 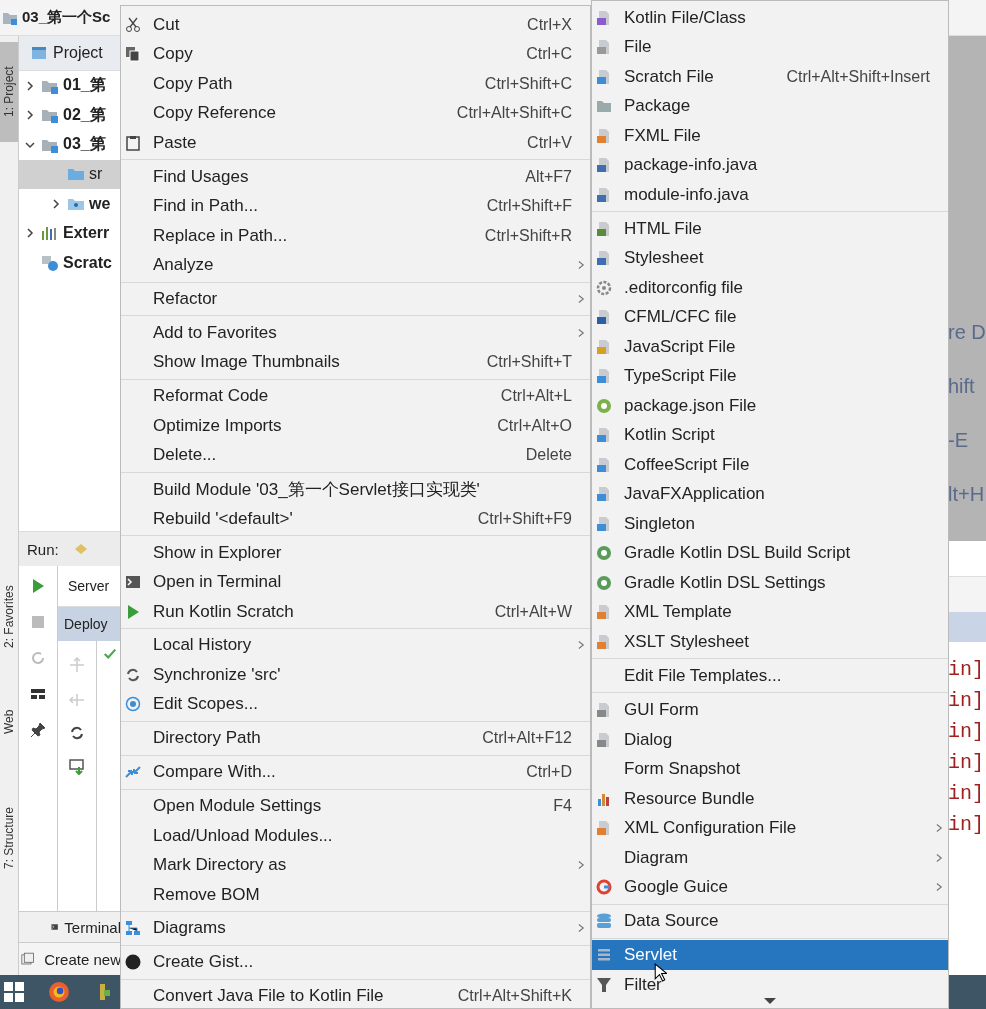 What do you see at coordinates (770, 494) in the screenshot?
I see `menu-item: JavaFXApplication` at bounding box center [770, 494].